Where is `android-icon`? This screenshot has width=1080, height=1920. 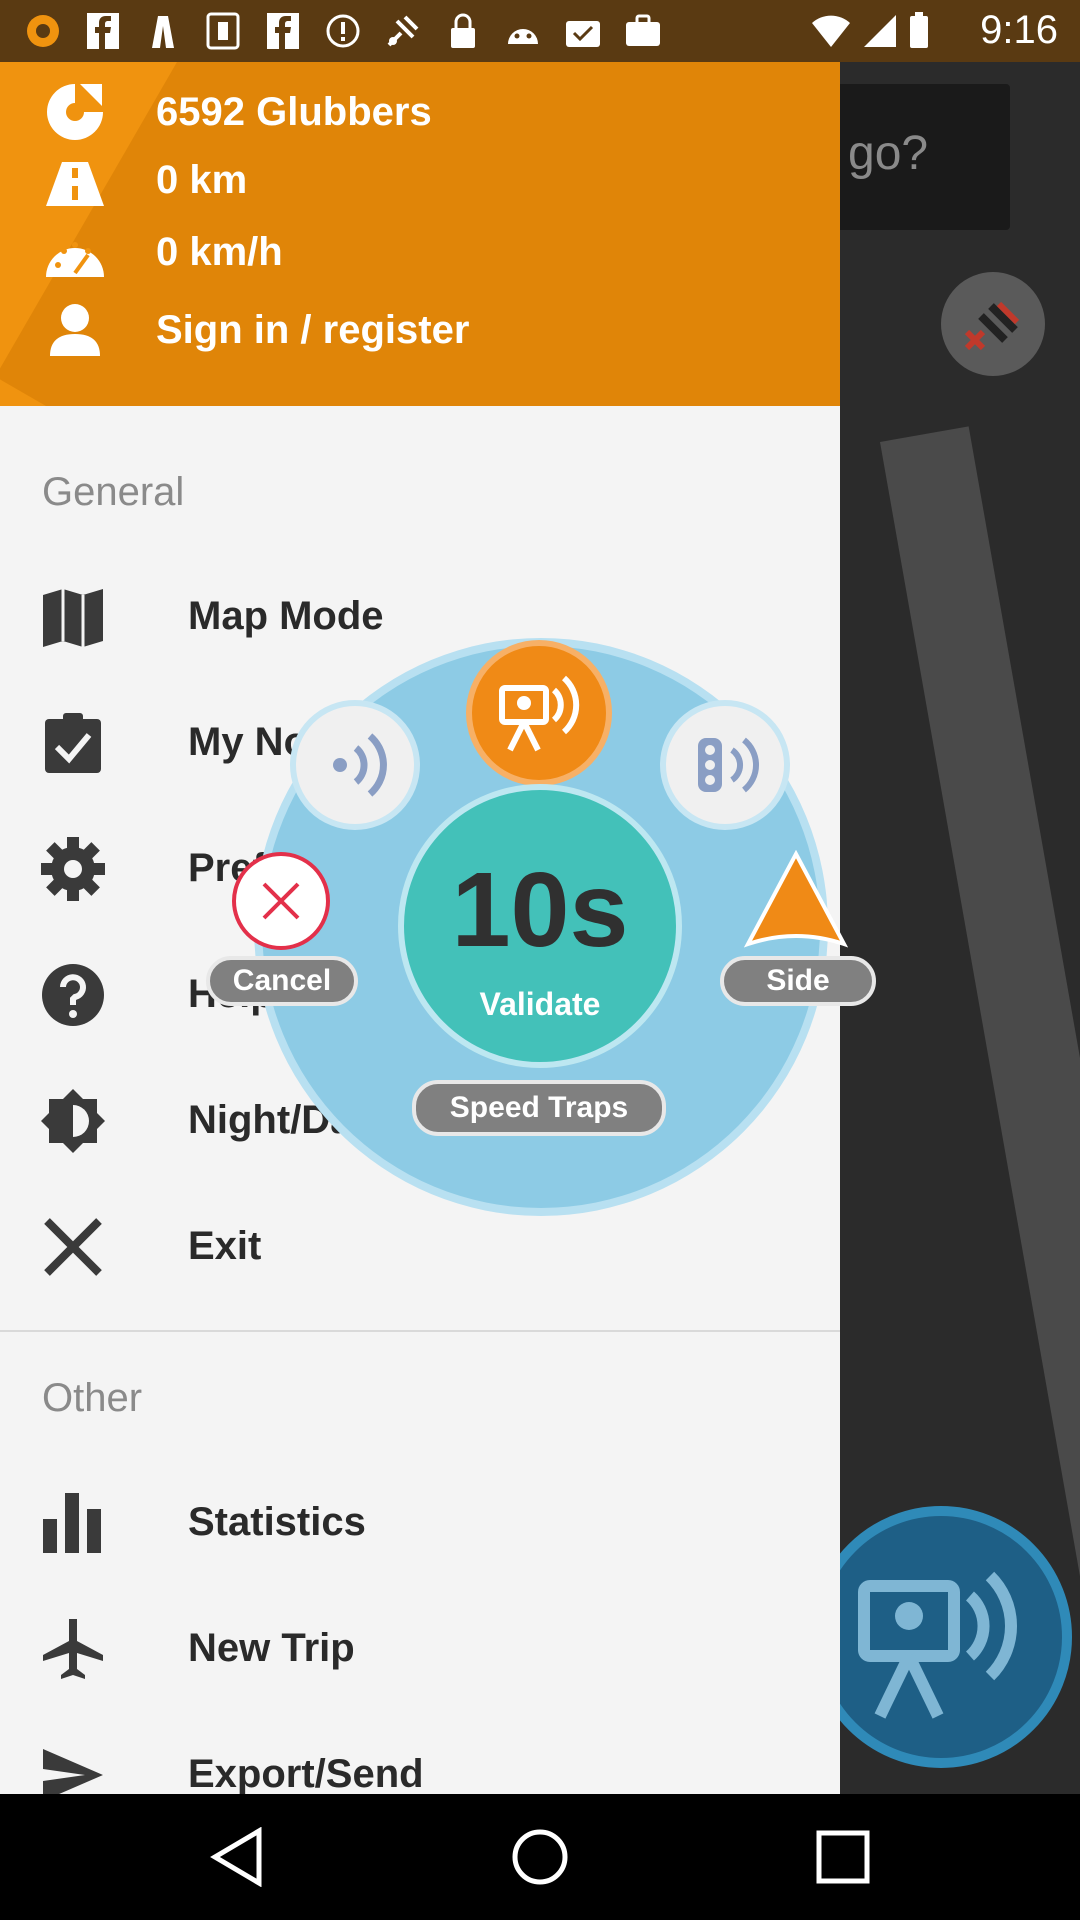
android-icon is located at coordinates (523, 31).